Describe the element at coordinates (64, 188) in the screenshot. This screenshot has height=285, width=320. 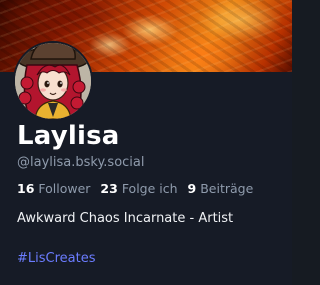
I see `followers-label: Follower` at that location.